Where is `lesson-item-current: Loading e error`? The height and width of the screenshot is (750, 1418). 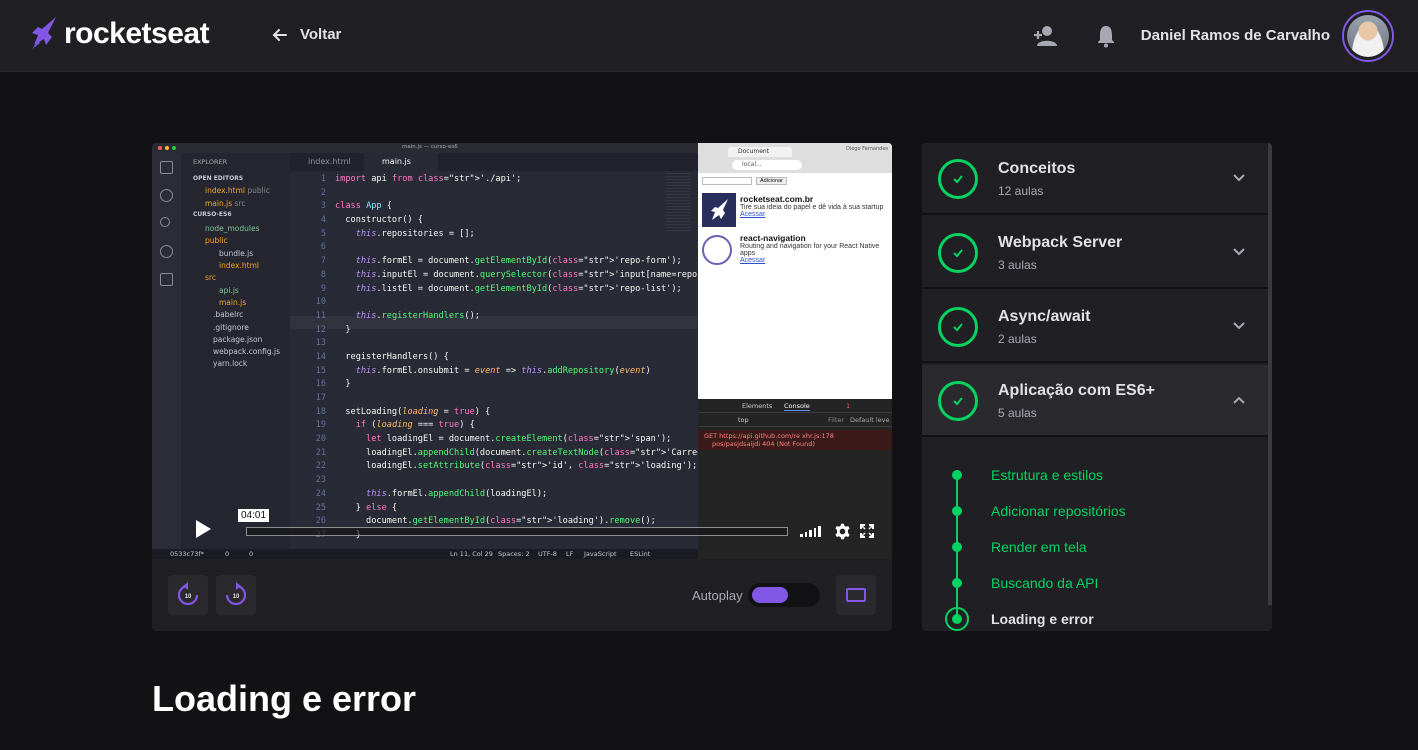
lesson-item-current: Loading e error is located at coordinates (1095, 617).